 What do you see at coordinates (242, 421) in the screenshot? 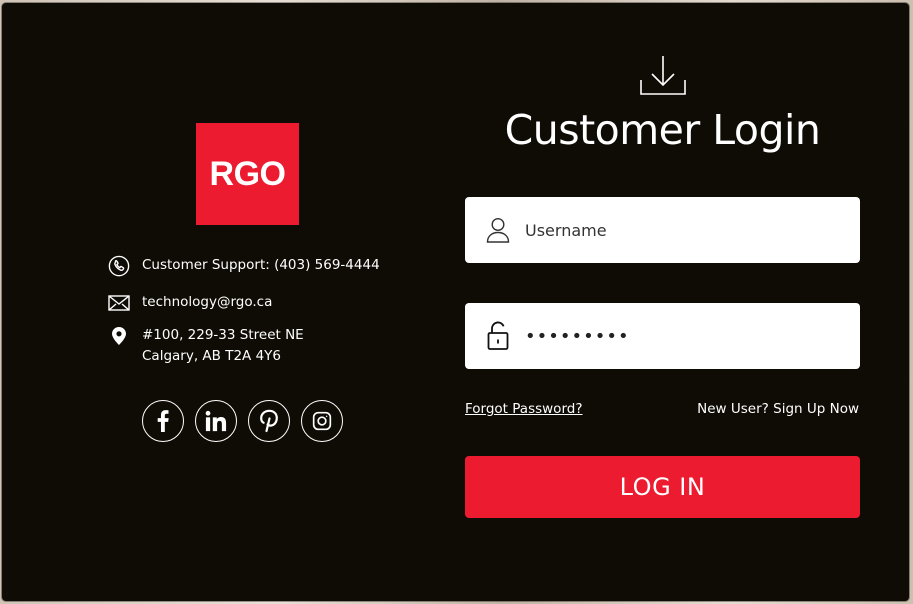
I see `social-links` at bounding box center [242, 421].